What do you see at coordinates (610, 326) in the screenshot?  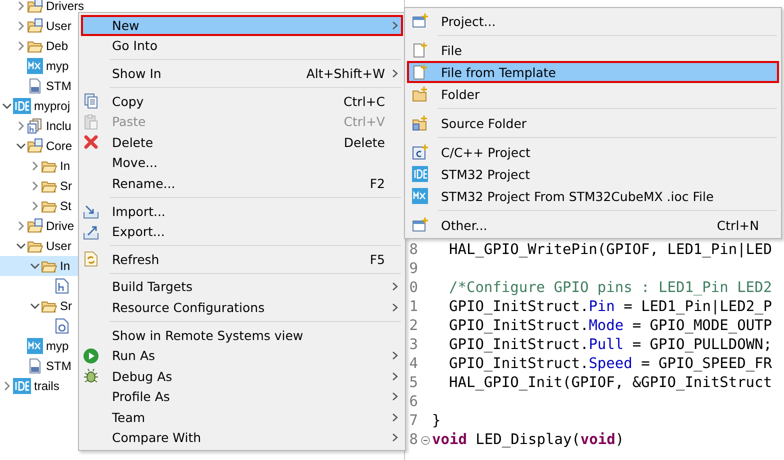 I see `code-line: GPIO_InitStruct.Mode = GPIO_MODE_OUTP` at bounding box center [610, 326].